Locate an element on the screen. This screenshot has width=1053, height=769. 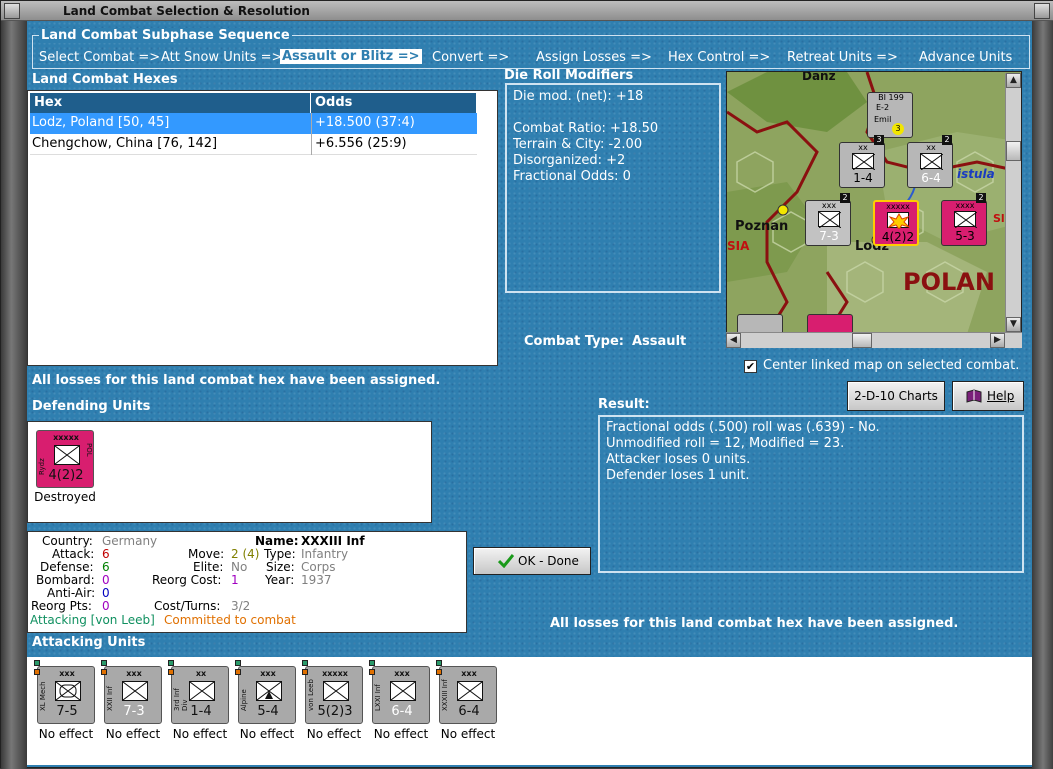
defending-units-panel: xxxxx Rydz POL 4(2)2 Destroyed is located at coordinates (229, 472).